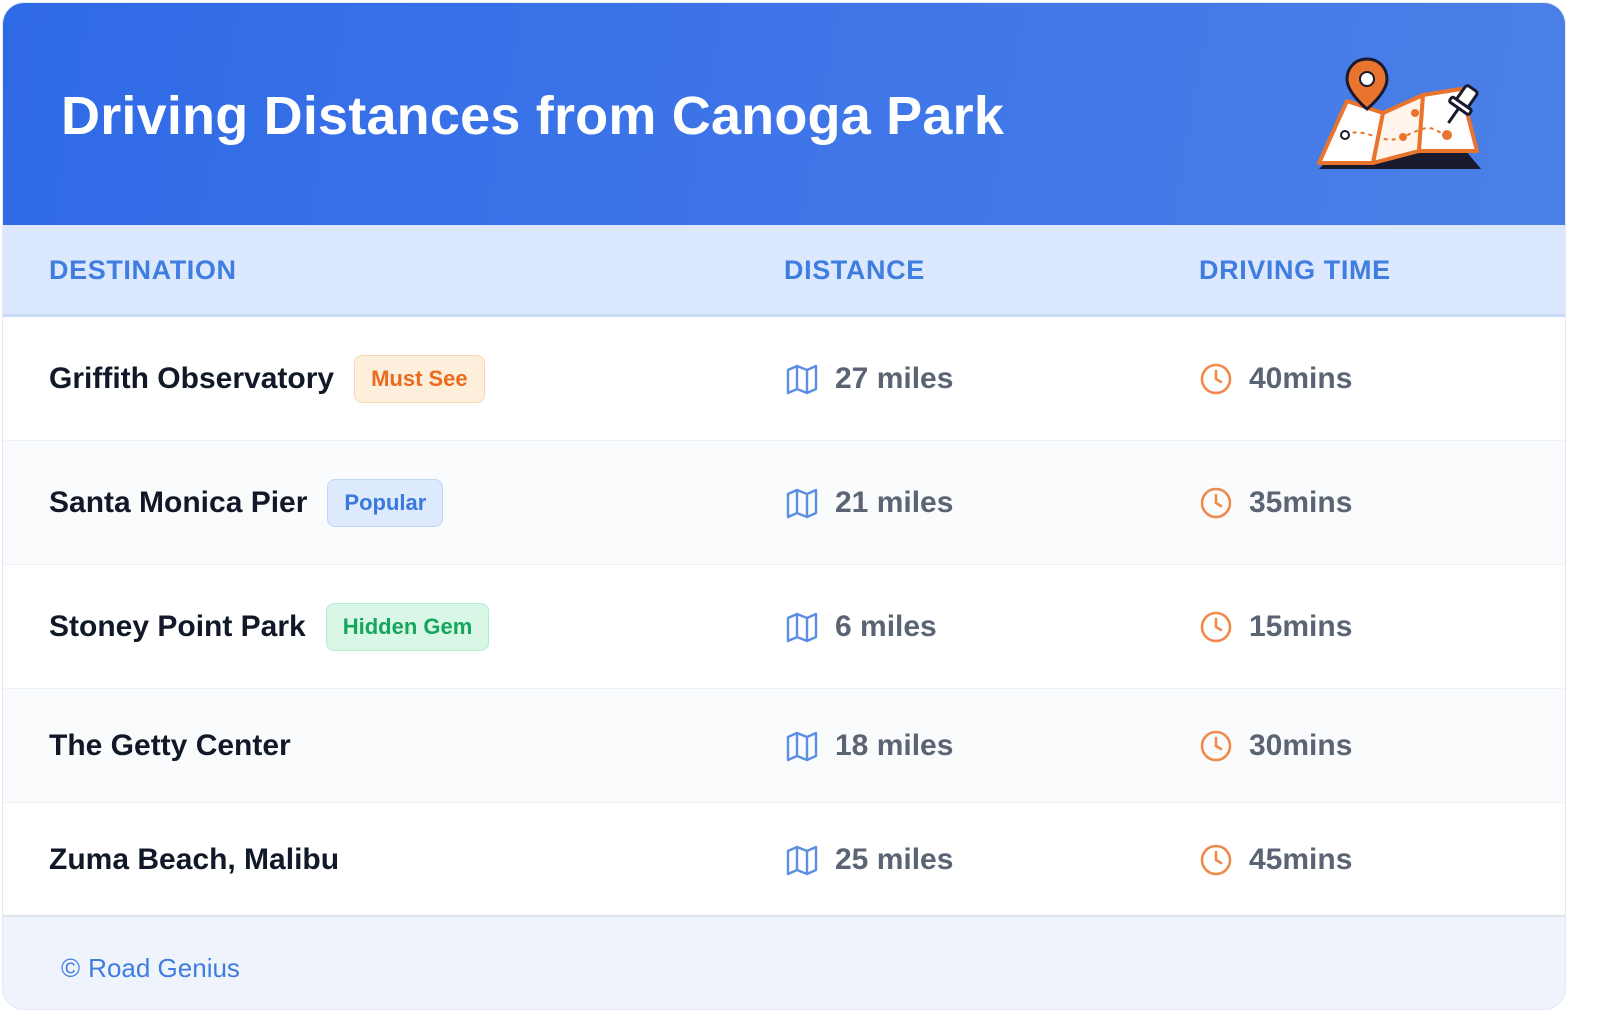 Image resolution: width=1604 pixels, height=1034 pixels. I want to click on time-cell: 30mins, so click(1275, 746).